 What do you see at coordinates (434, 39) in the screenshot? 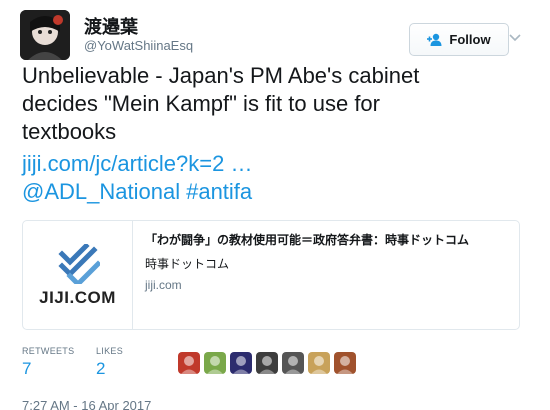
I see `add-user-icon` at bounding box center [434, 39].